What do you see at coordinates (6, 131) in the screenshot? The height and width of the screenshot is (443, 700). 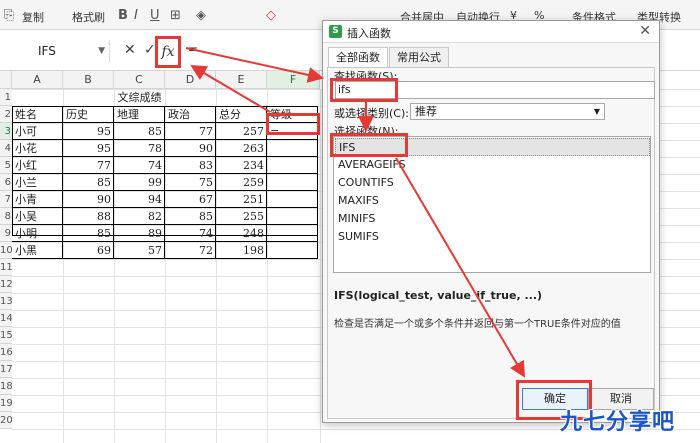 I see `row-header: 3` at bounding box center [6, 131].